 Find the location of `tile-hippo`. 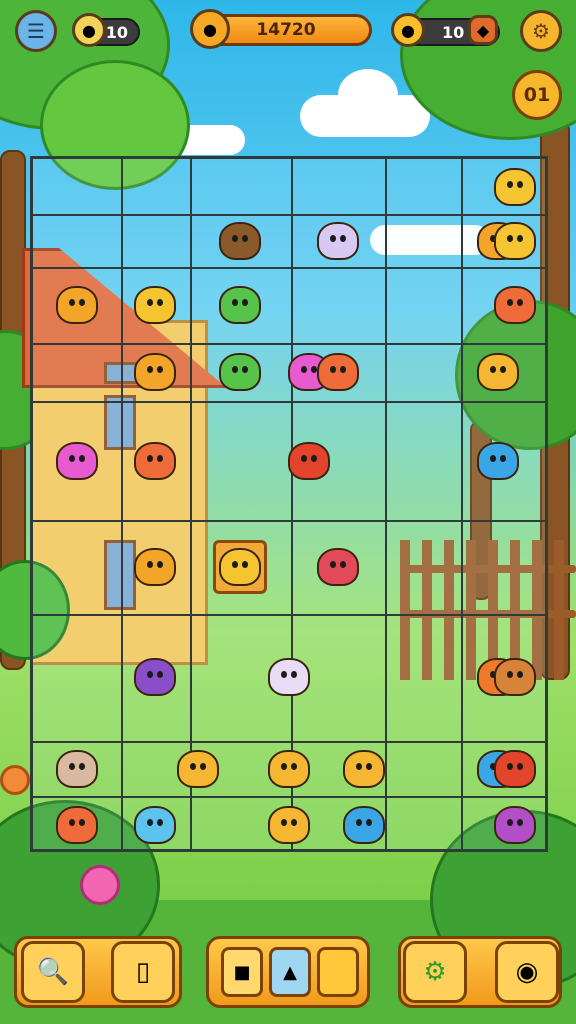

tile-hippo is located at coordinates (498, 461).